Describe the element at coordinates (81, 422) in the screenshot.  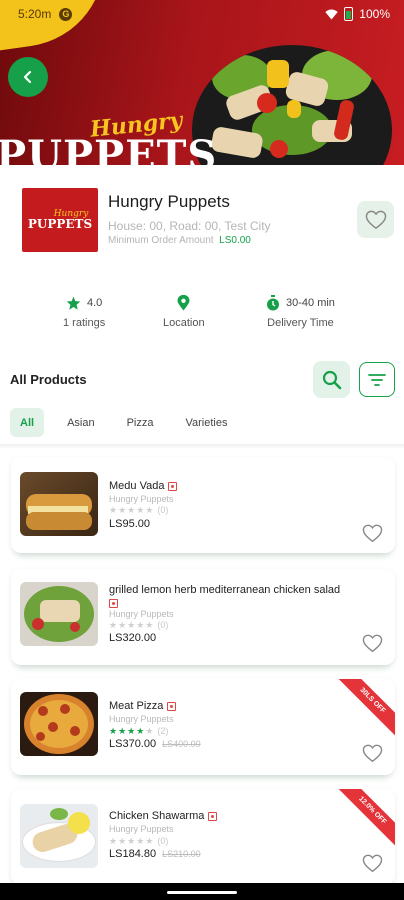
I see `tab-asian: Asian` at that location.